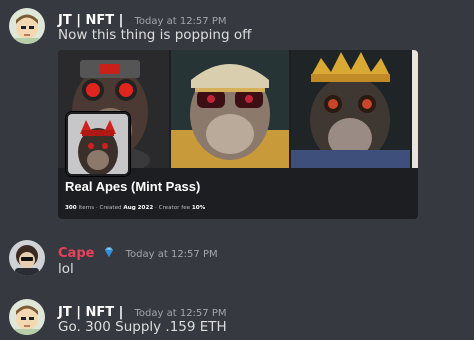 The width and height of the screenshot is (474, 340). What do you see at coordinates (98, 144) in the screenshot?
I see `collection-thumbnail` at bounding box center [98, 144].